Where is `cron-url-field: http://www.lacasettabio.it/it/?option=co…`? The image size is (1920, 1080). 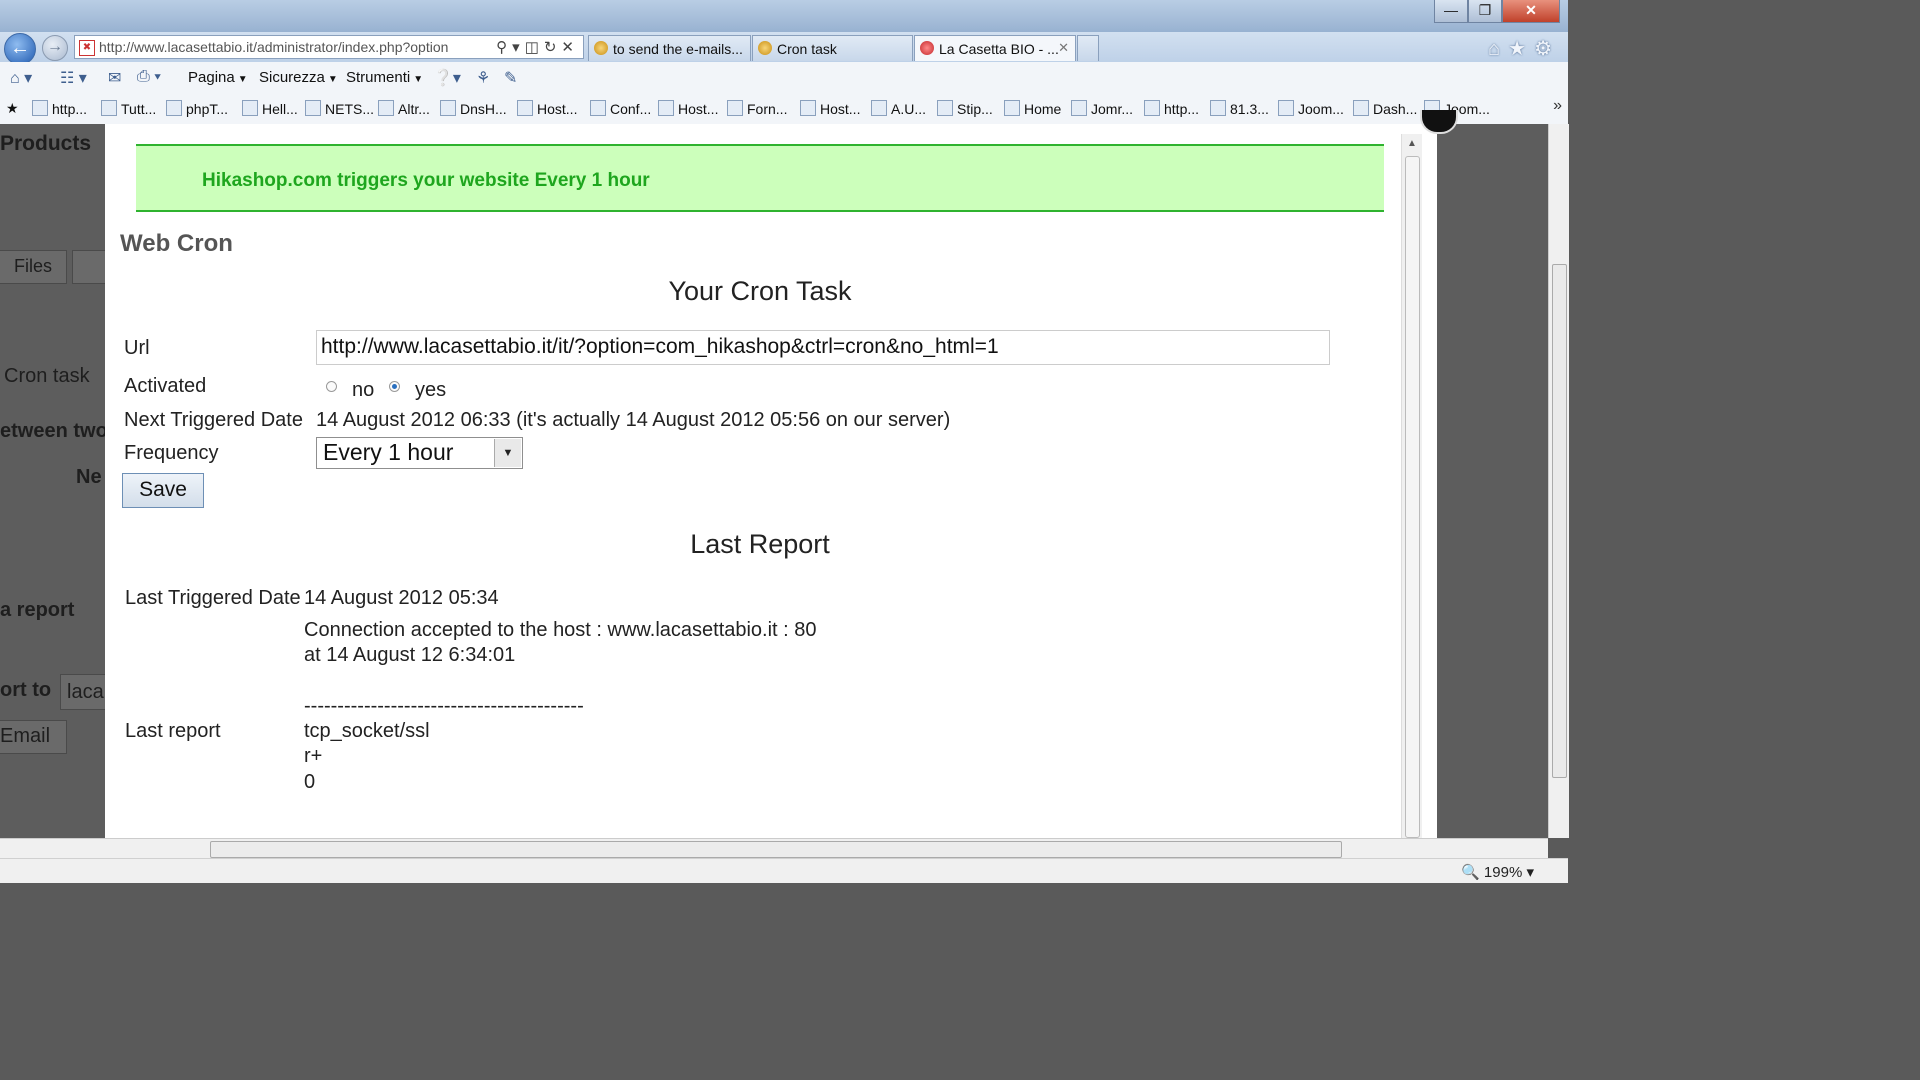
cron-url-field: http://www.lacasettabio.it/it/?option=co… is located at coordinates (823, 347).